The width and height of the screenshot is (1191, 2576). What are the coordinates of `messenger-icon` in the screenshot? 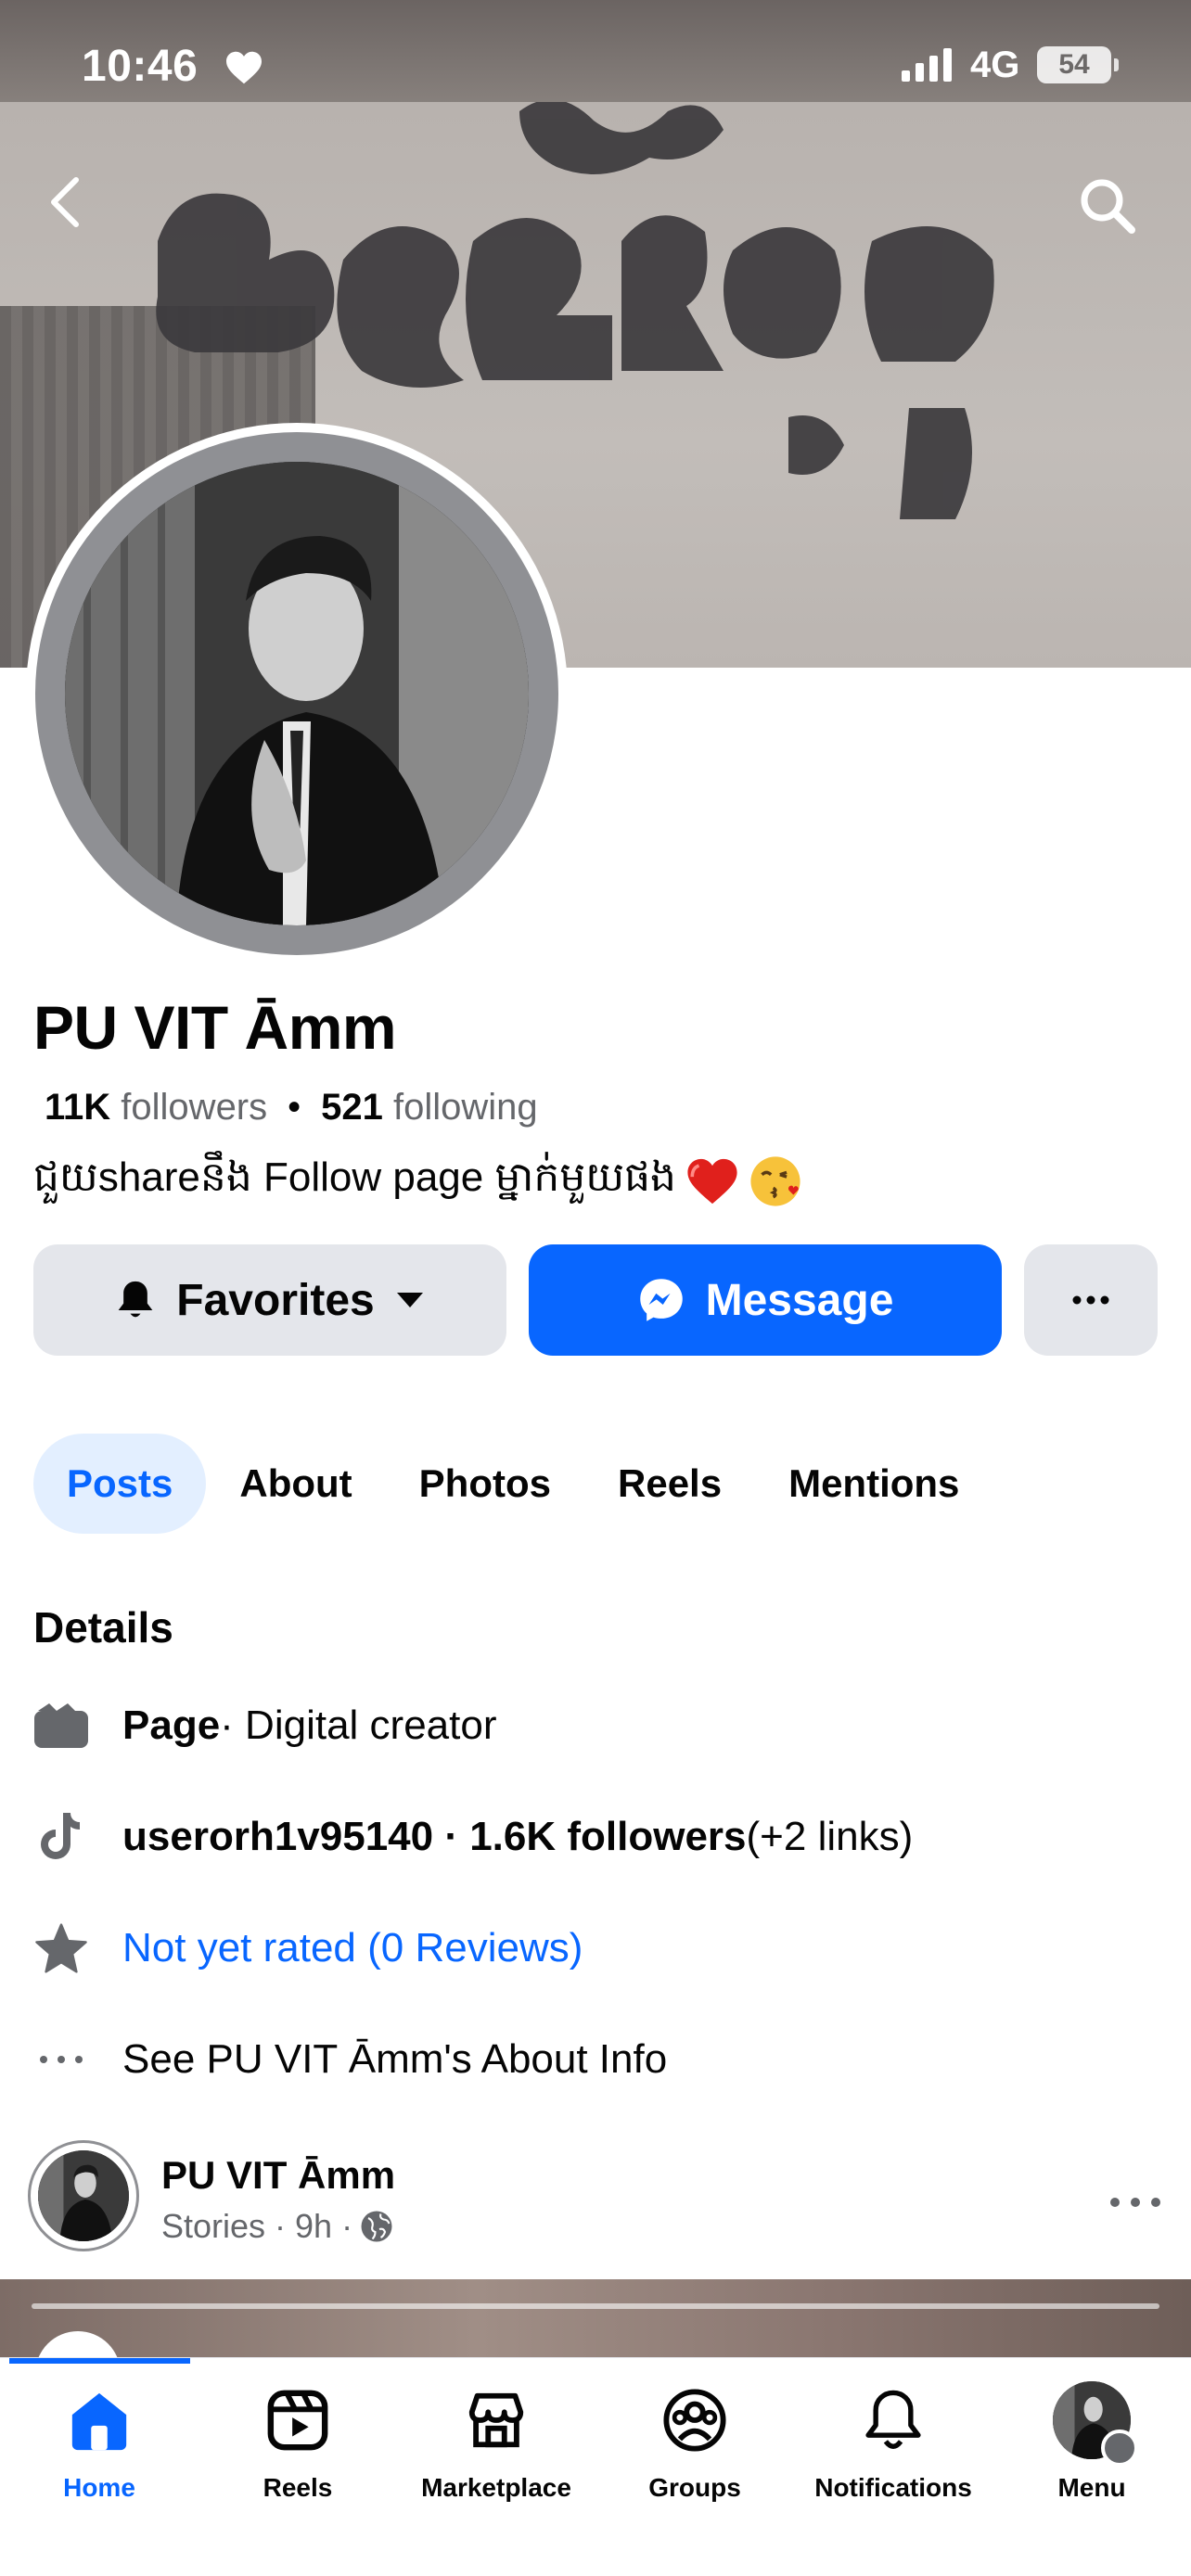 It's located at (661, 1300).